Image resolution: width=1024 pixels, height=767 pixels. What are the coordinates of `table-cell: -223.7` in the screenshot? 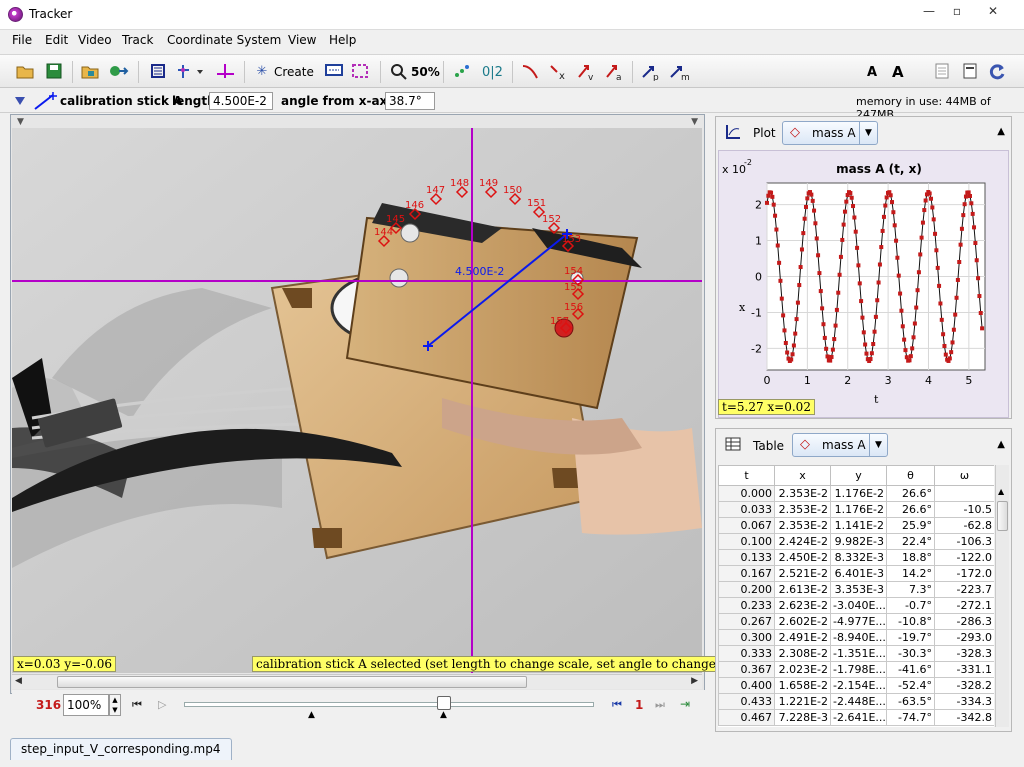 It's located at (964, 589).